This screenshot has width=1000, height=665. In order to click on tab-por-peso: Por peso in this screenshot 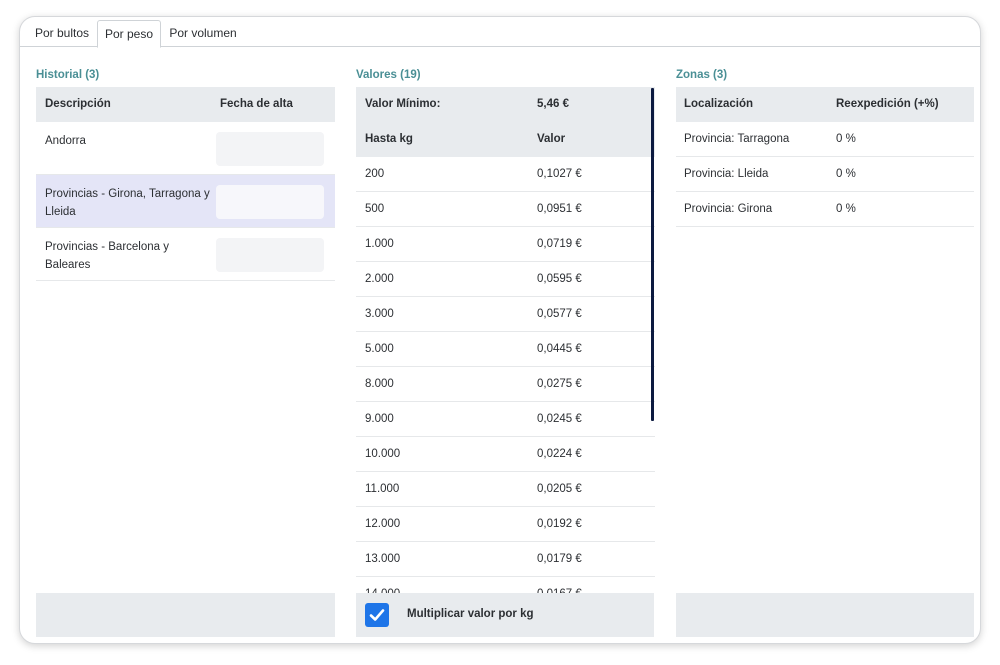, I will do `click(129, 34)`.